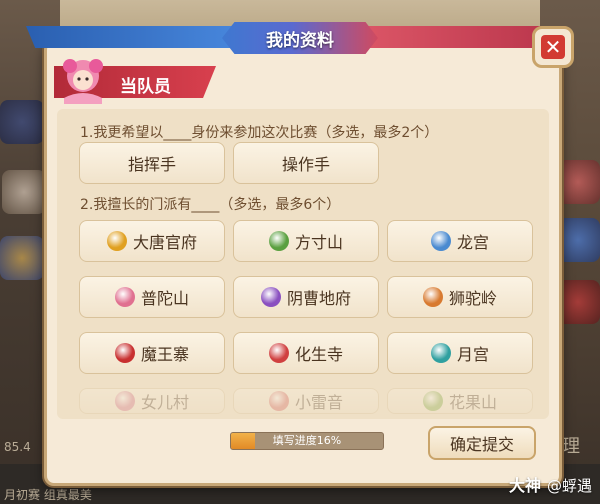 This screenshot has width=600, height=504. I want to click on option-label: 龙宫, so click(472, 242).